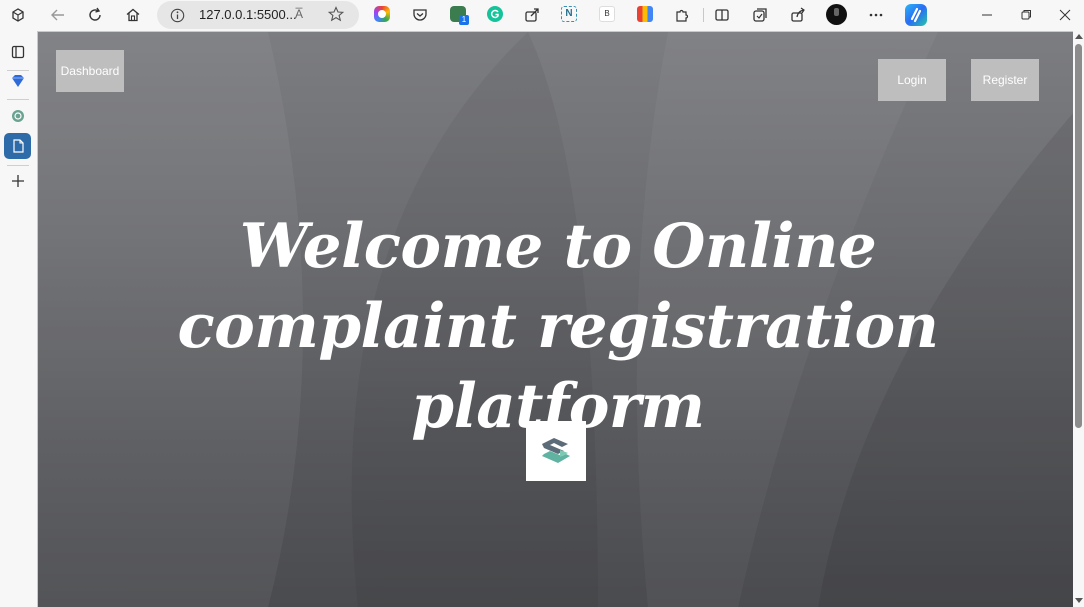  I want to click on login-button: Login, so click(912, 80).